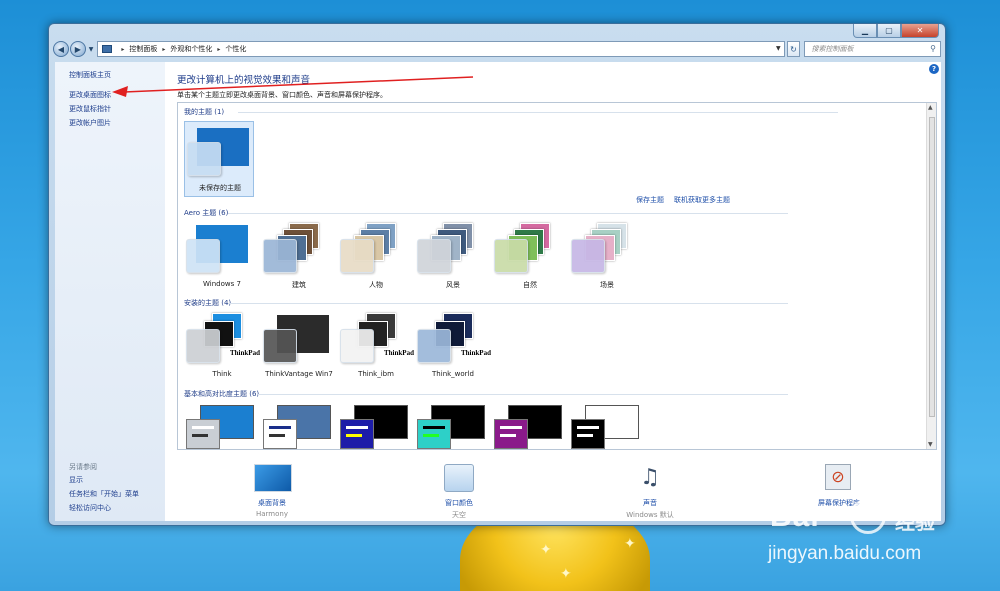  What do you see at coordinates (293, 86) in the screenshot?
I see `annotation-arrow` at bounding box center [293, 86].